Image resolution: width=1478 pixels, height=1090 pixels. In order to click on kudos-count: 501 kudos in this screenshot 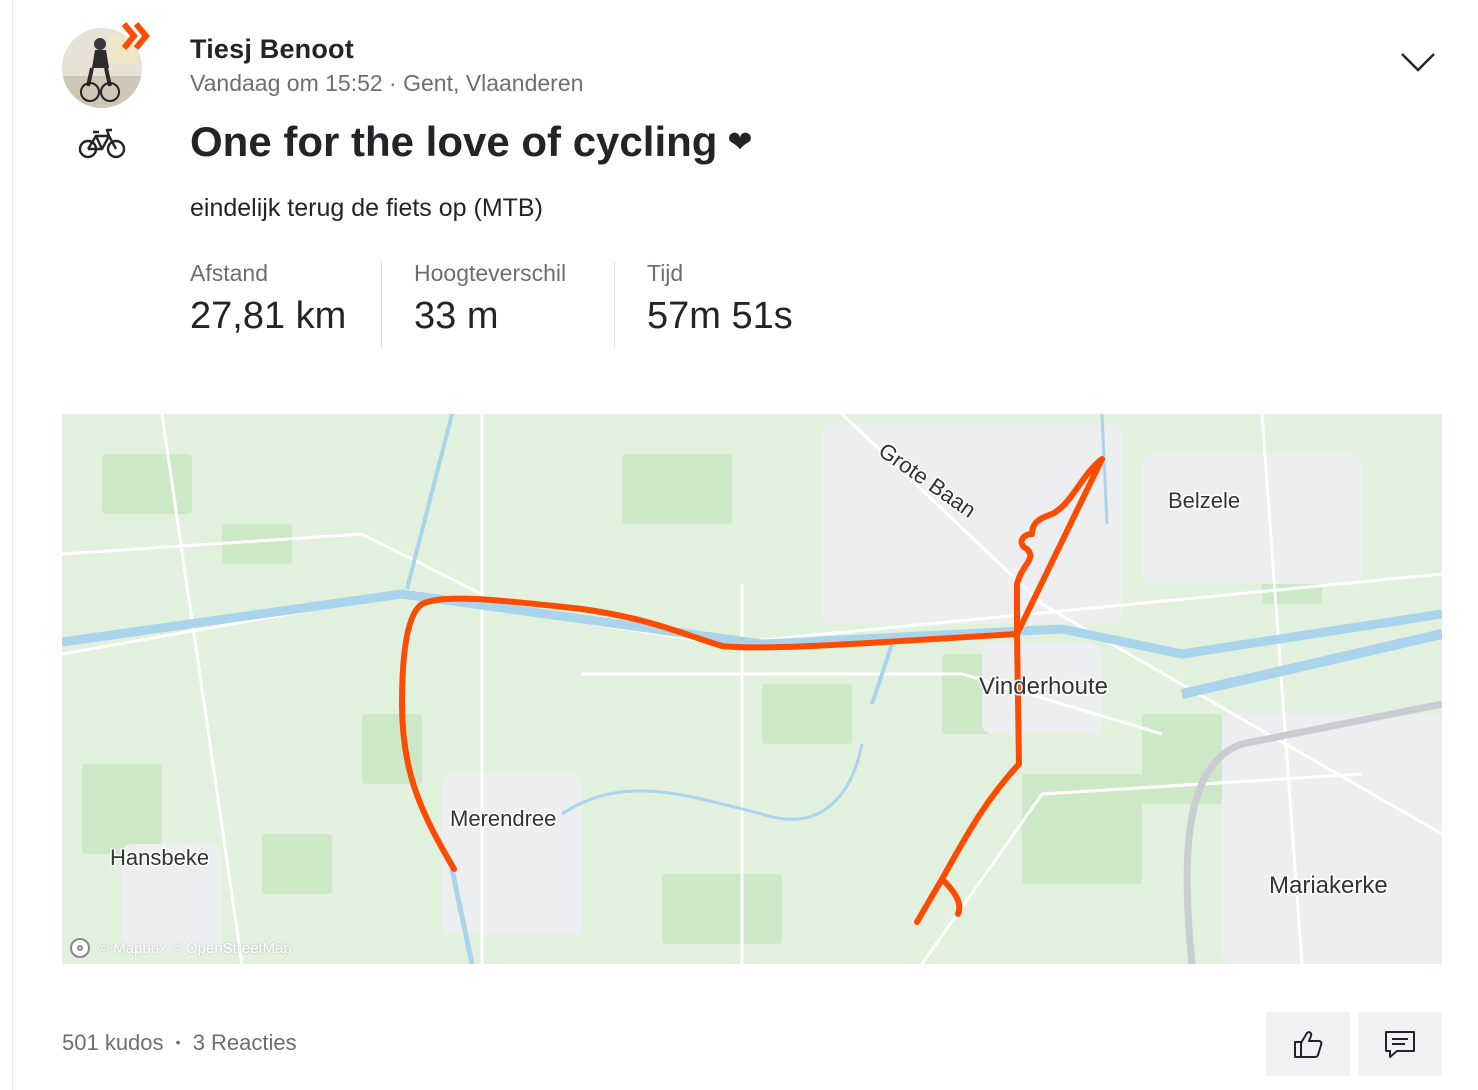, I will do `click(113, 1042)`.